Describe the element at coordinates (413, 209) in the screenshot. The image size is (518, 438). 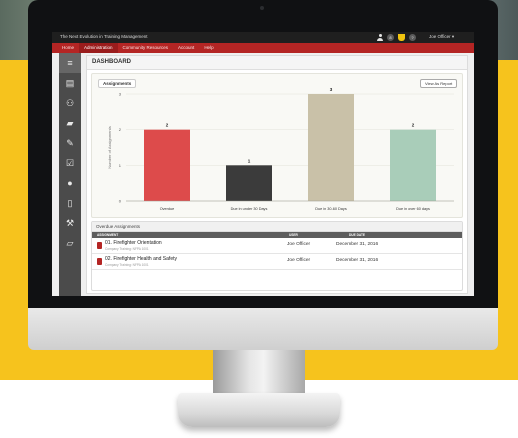
I see `x-tick-label: Due in over 60 days` at that location.